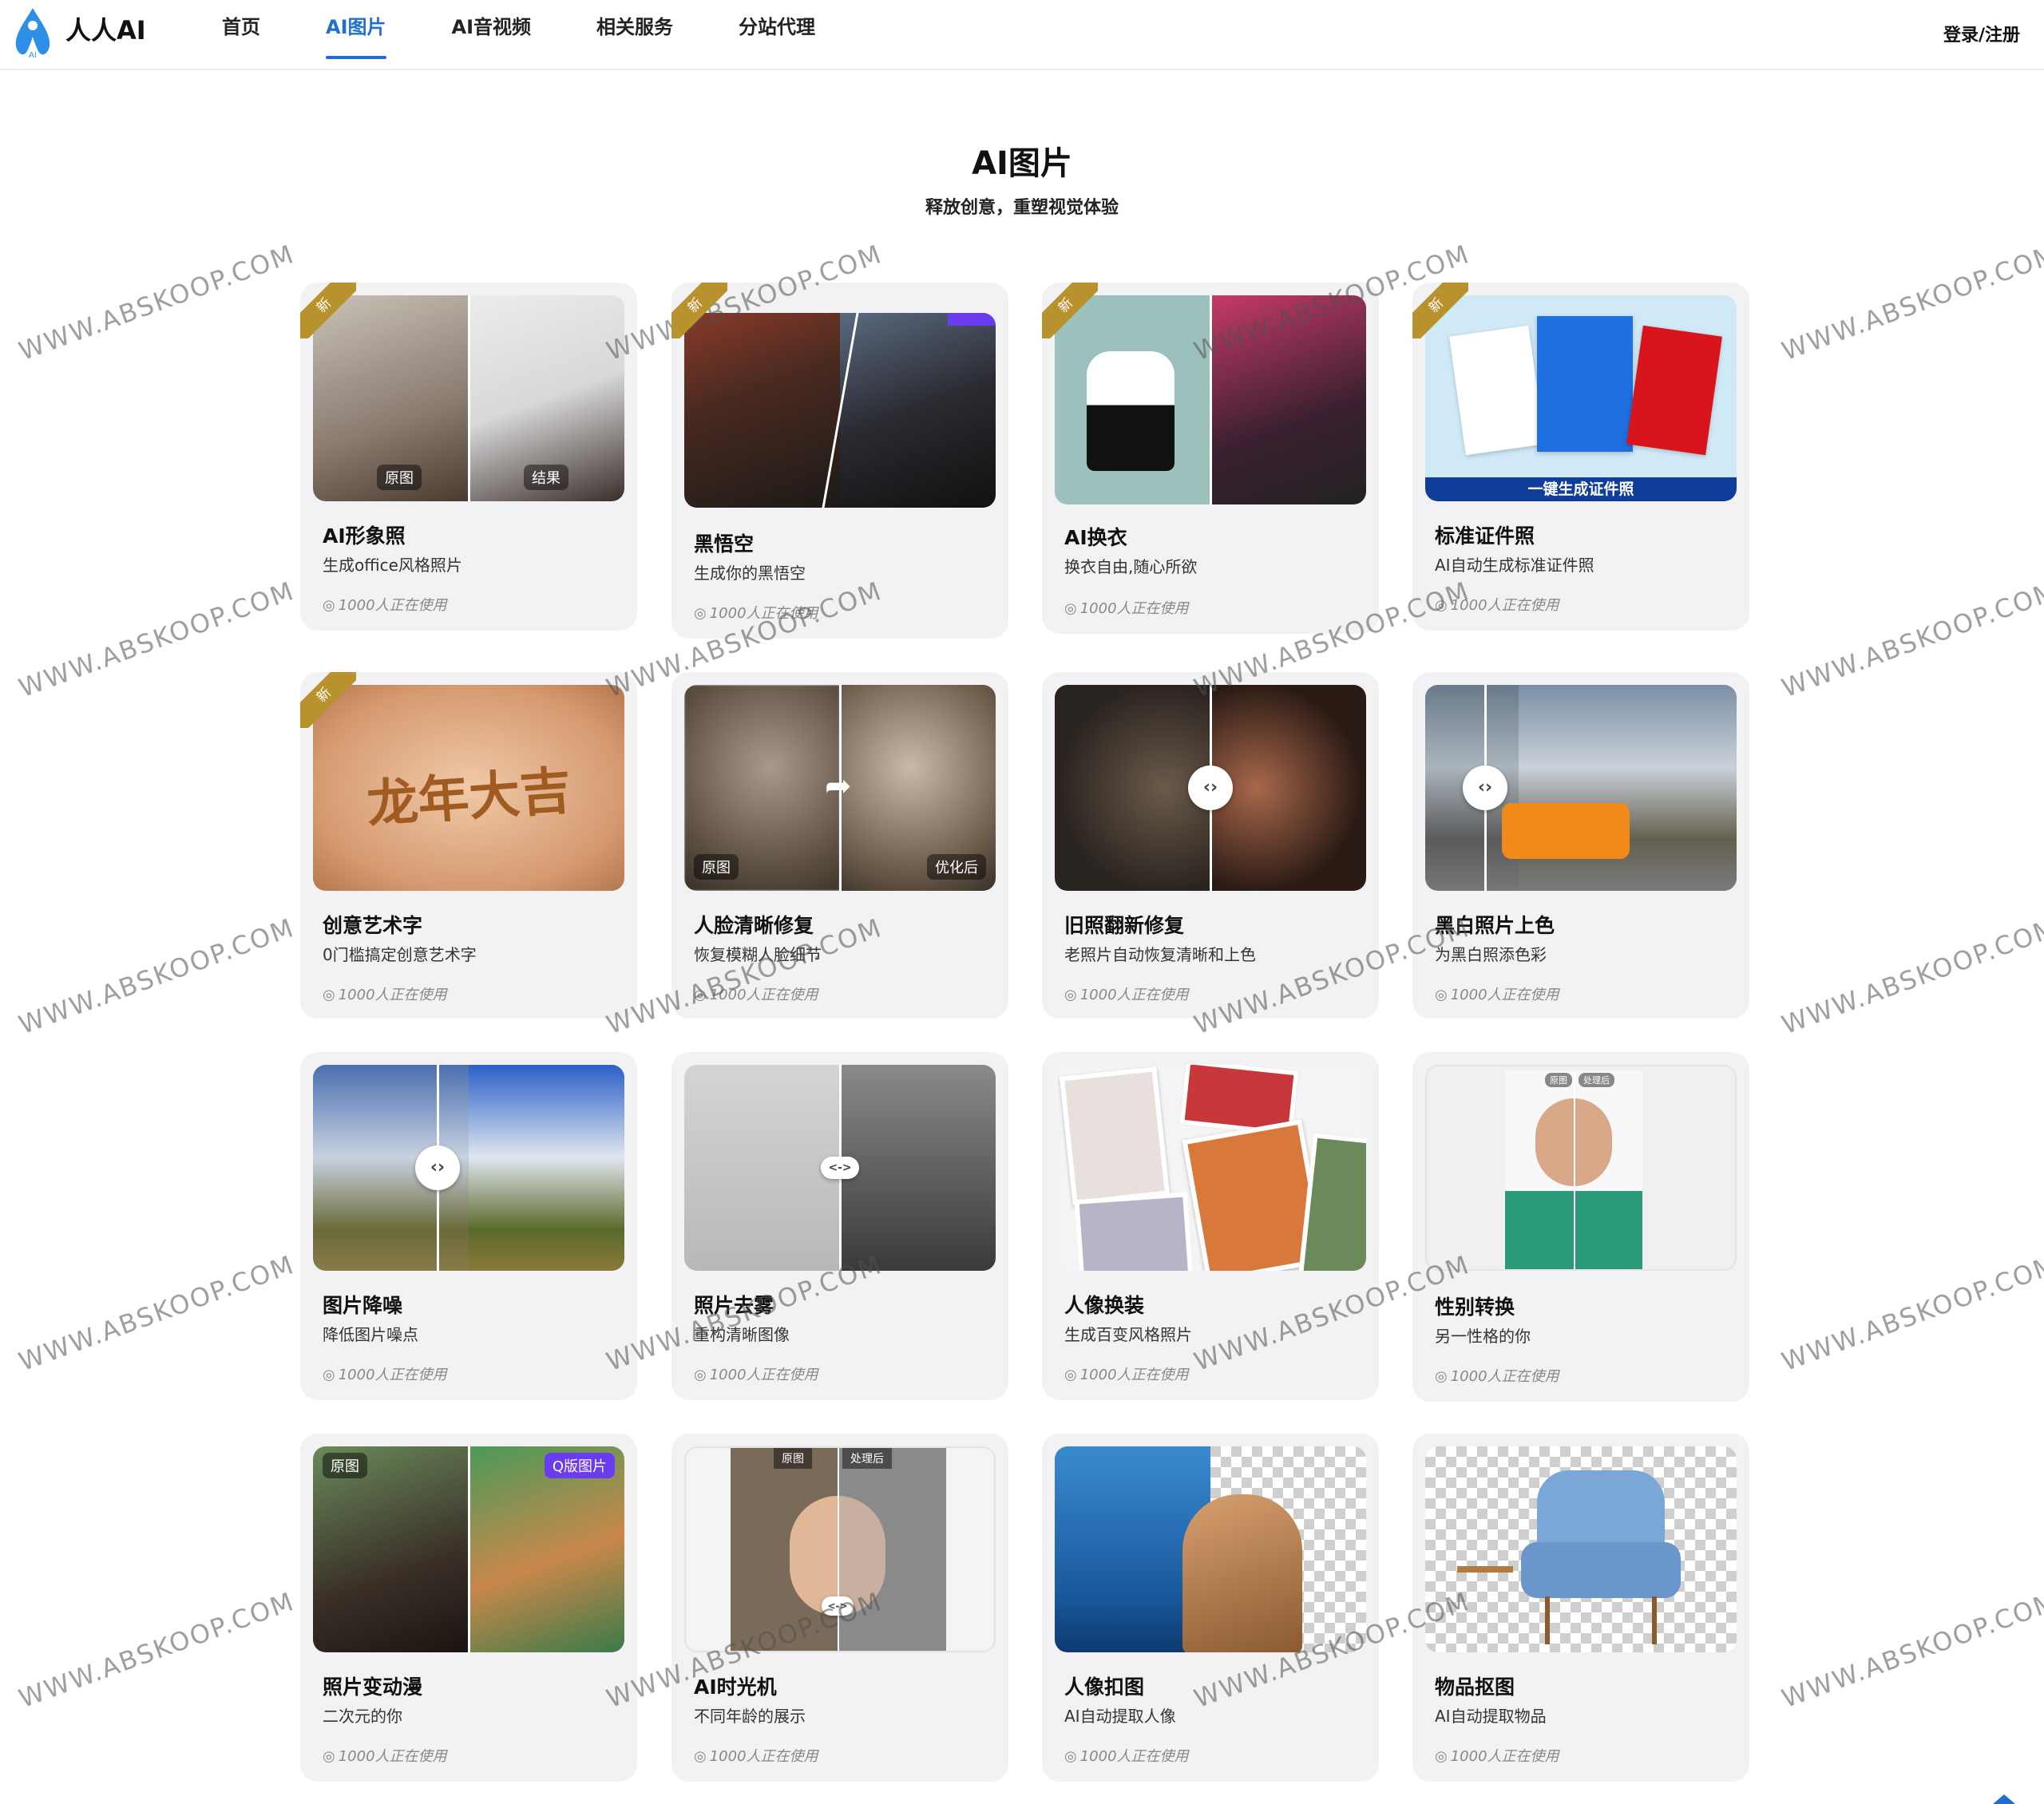 The image size is (2044, 1804). Describe the element at coordinates (468, 1549) in the screenshot. I see `card-preview-image: 原图 Q版图片` at that location.